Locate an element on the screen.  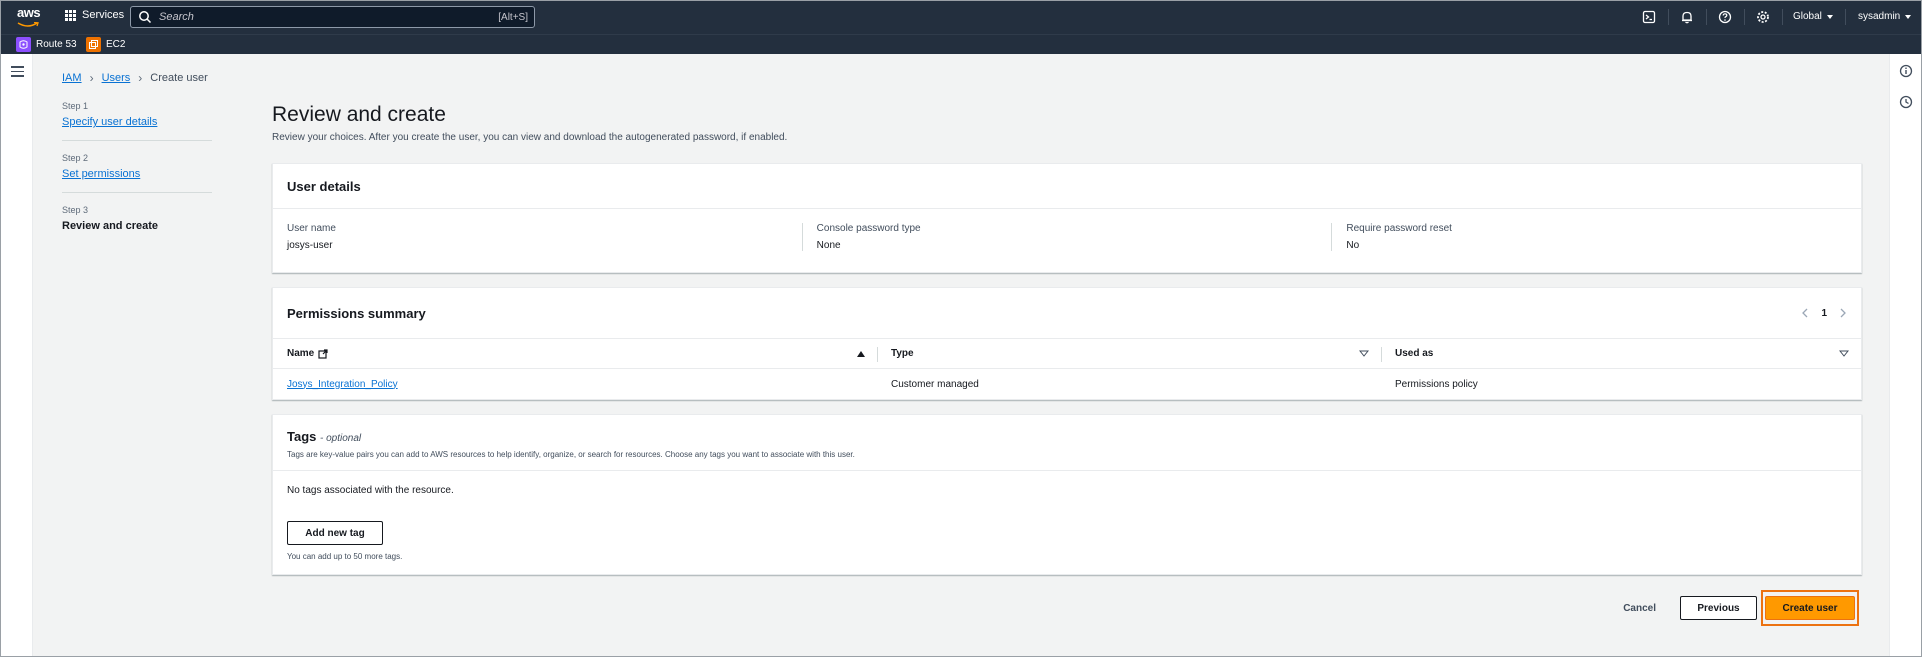
form-actions: Cancel Previous Create user is located at coordinates (1741, 608).